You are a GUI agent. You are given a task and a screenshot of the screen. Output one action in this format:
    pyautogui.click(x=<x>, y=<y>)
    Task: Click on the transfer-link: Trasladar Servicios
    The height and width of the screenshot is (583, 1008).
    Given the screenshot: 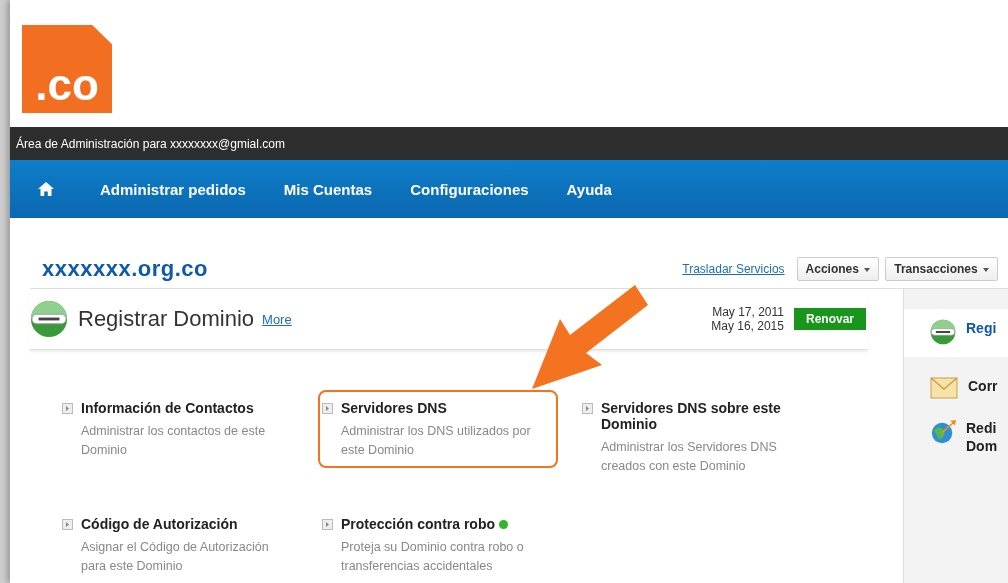 What is the action you would take?
    pyautogui.click(x=733, y=269)
    